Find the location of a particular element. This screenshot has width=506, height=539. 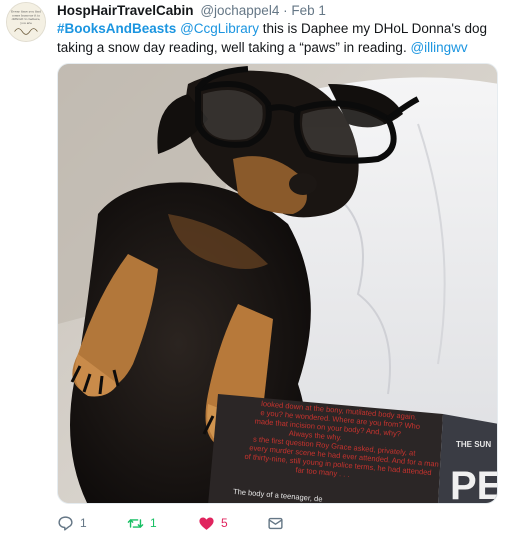

tweet-header: HospHairTravelCabin @jochappel4 · Feb 1 is located at coordinates (191, 10).